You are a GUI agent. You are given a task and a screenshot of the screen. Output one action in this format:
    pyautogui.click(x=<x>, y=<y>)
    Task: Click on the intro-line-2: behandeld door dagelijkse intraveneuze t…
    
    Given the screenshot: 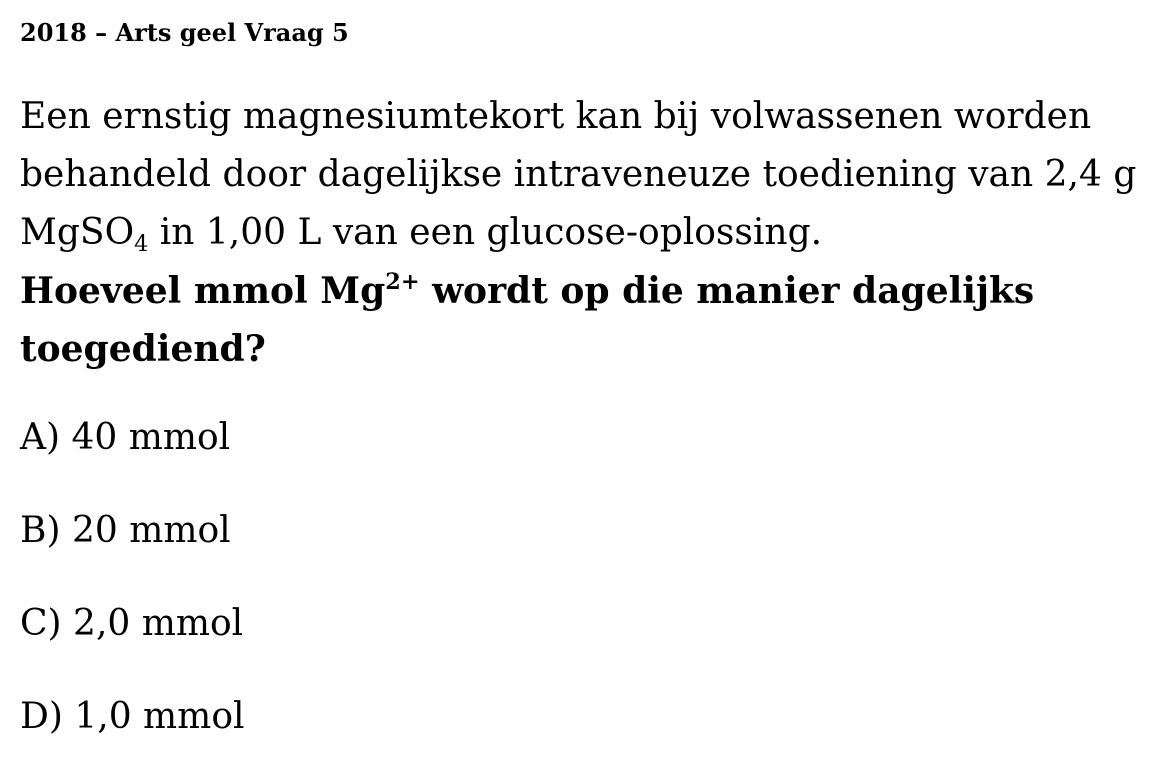 What is the action you would take?
    pyautogui.click(x=578, y=174)
    